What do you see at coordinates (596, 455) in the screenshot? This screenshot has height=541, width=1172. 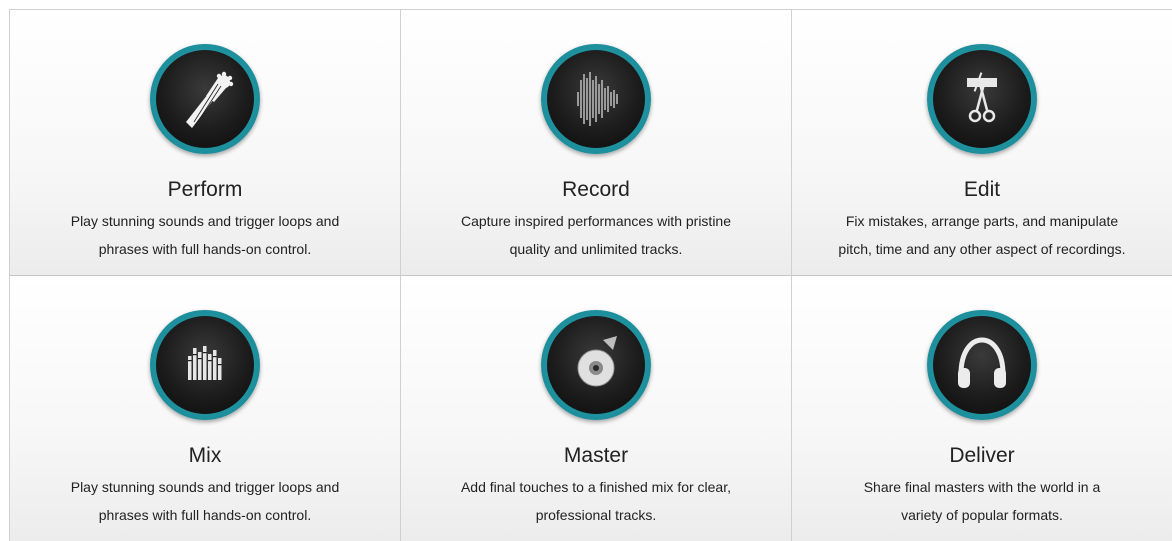 I see `feature-title: Master` at bounding box center [596, 455].